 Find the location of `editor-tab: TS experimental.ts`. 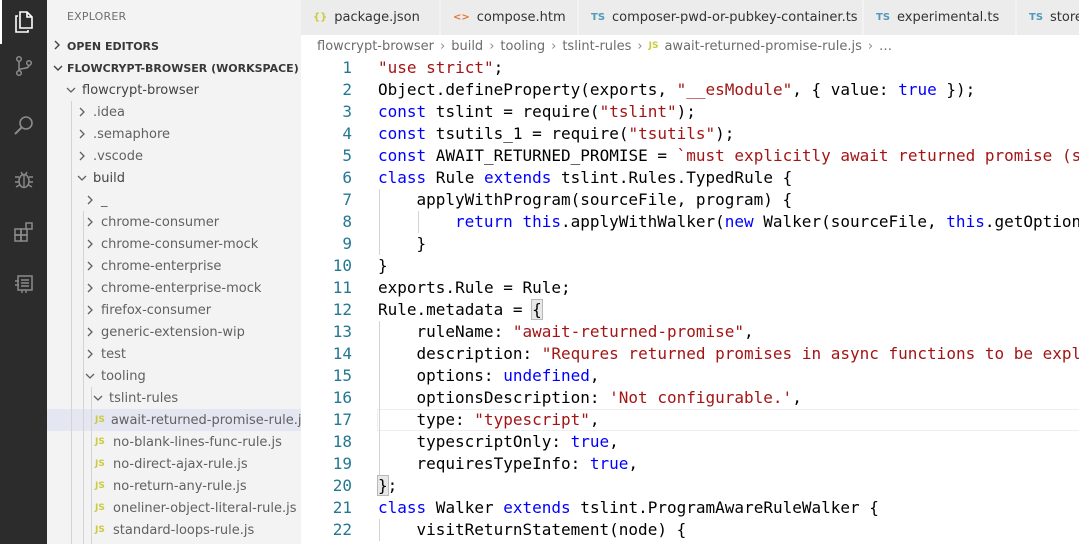

editor-tab: TS experimental.ts is located at coordinates (940, 17).